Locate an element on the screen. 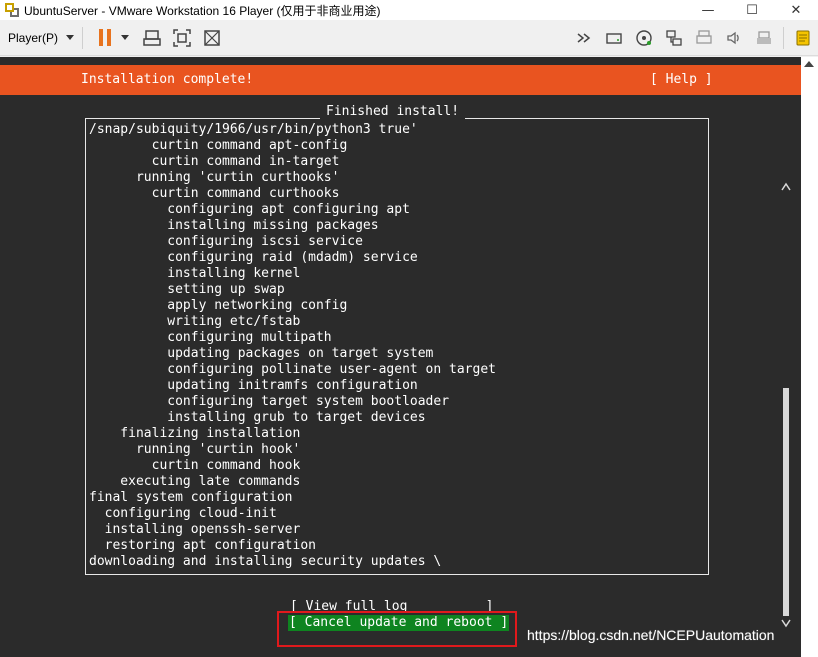 The image size is (818, 657). log-scrollbar-thumb is located at coordinates (786, 502).